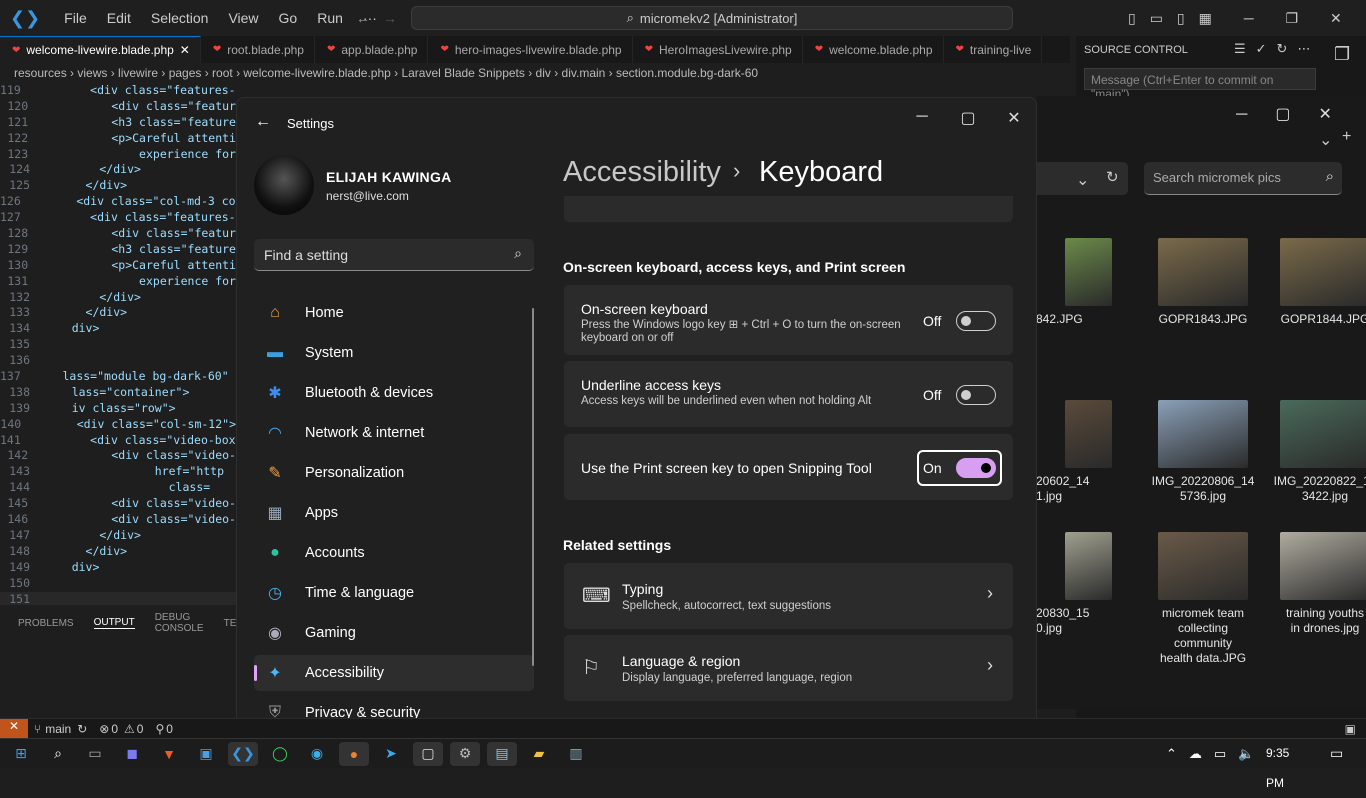 The height and width of the screenshot is (798, 1366). What do you see at coordinates (118, 218) in the screenshot?
I see `code-line: 127 <div class="features-i` at bounding box center [118, 218].